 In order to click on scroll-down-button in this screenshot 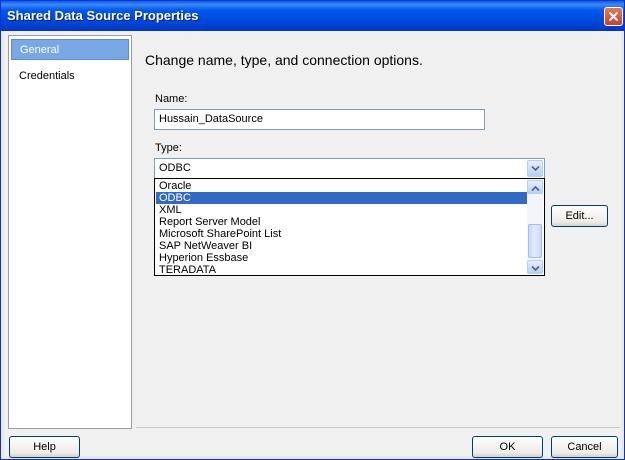, I will do `click(535, 267)`.